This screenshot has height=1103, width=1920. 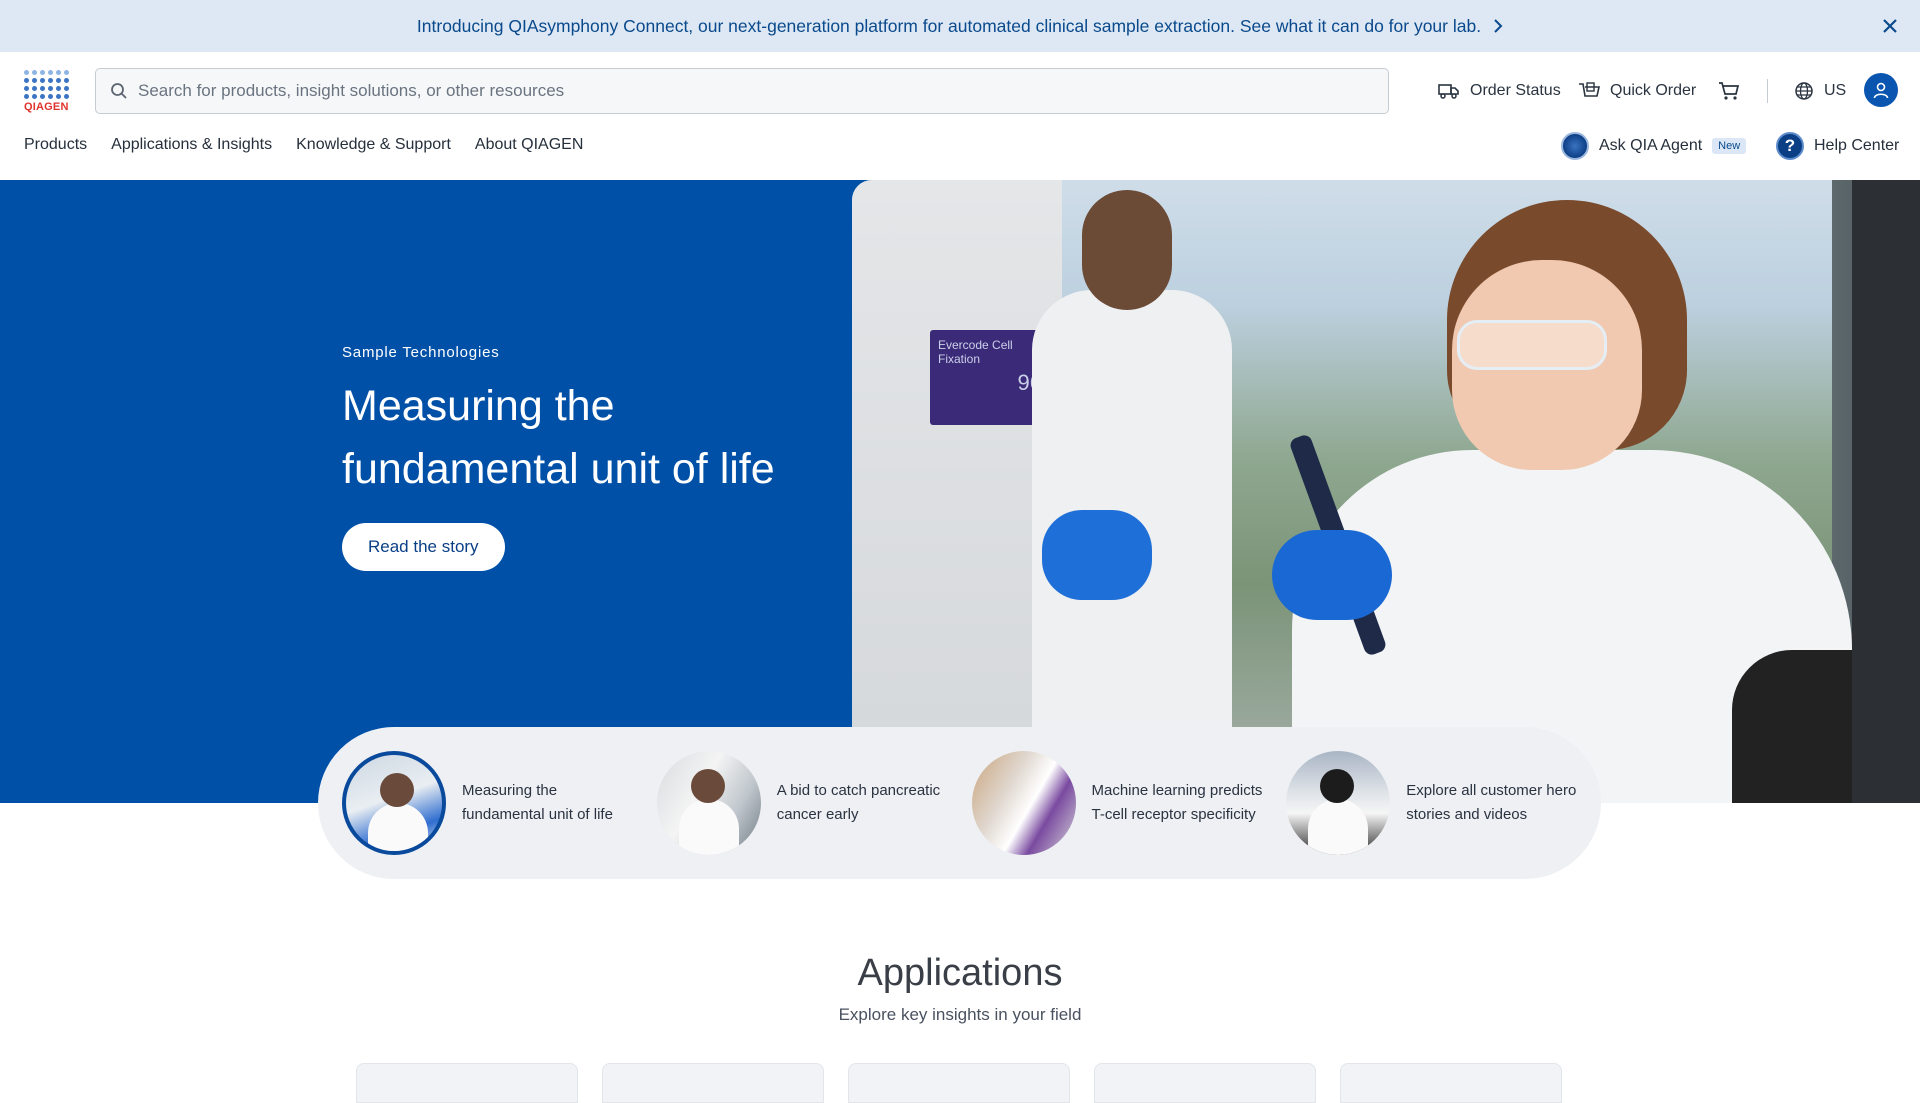 What do you see at coordinates (423, 547) in the screenshot?
I see `read-story-button: Read the story` at bounding box center [423, 547].